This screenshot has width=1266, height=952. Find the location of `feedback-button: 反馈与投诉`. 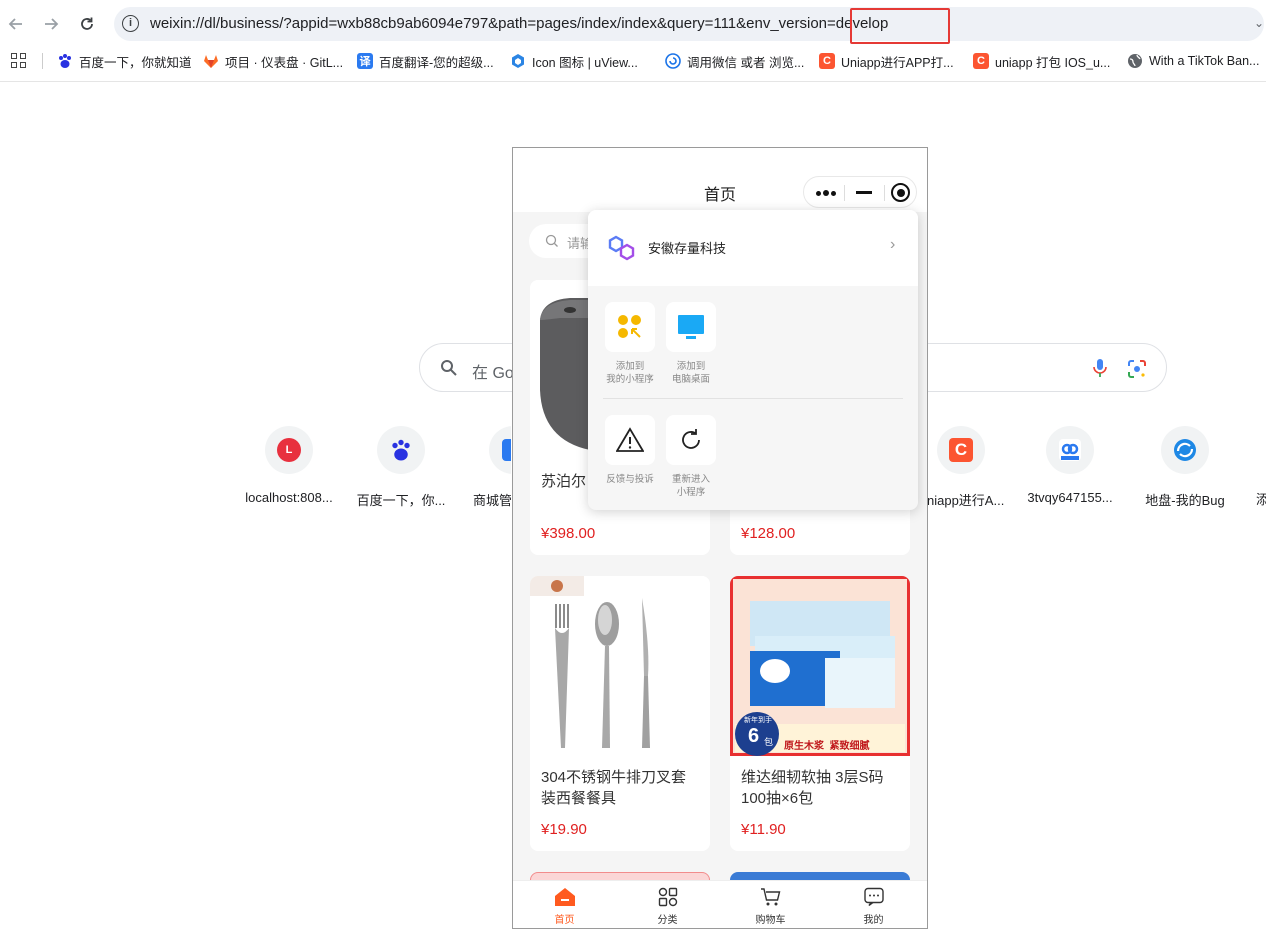

feedback-button: 反馈与投诉 is located at coordinates (630, 450).